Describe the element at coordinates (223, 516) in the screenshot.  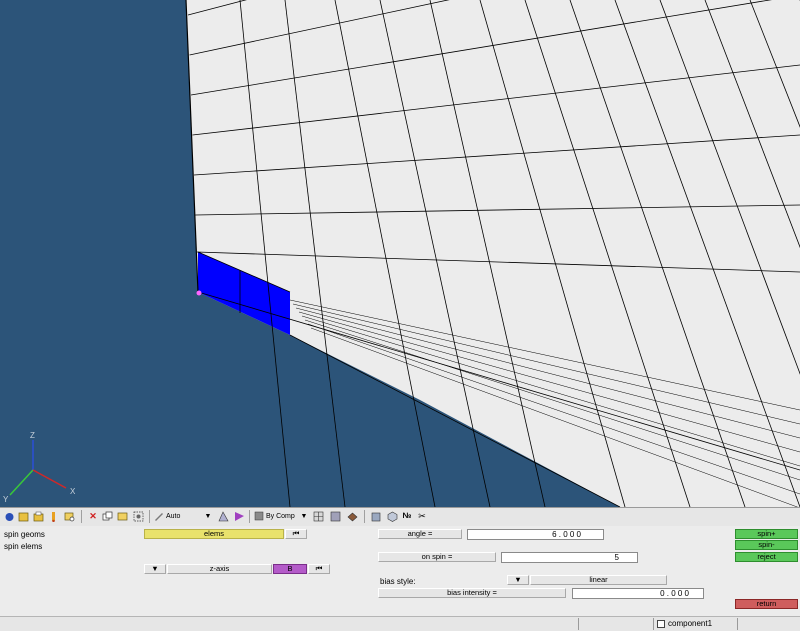
I see `shape-icon` at that location.